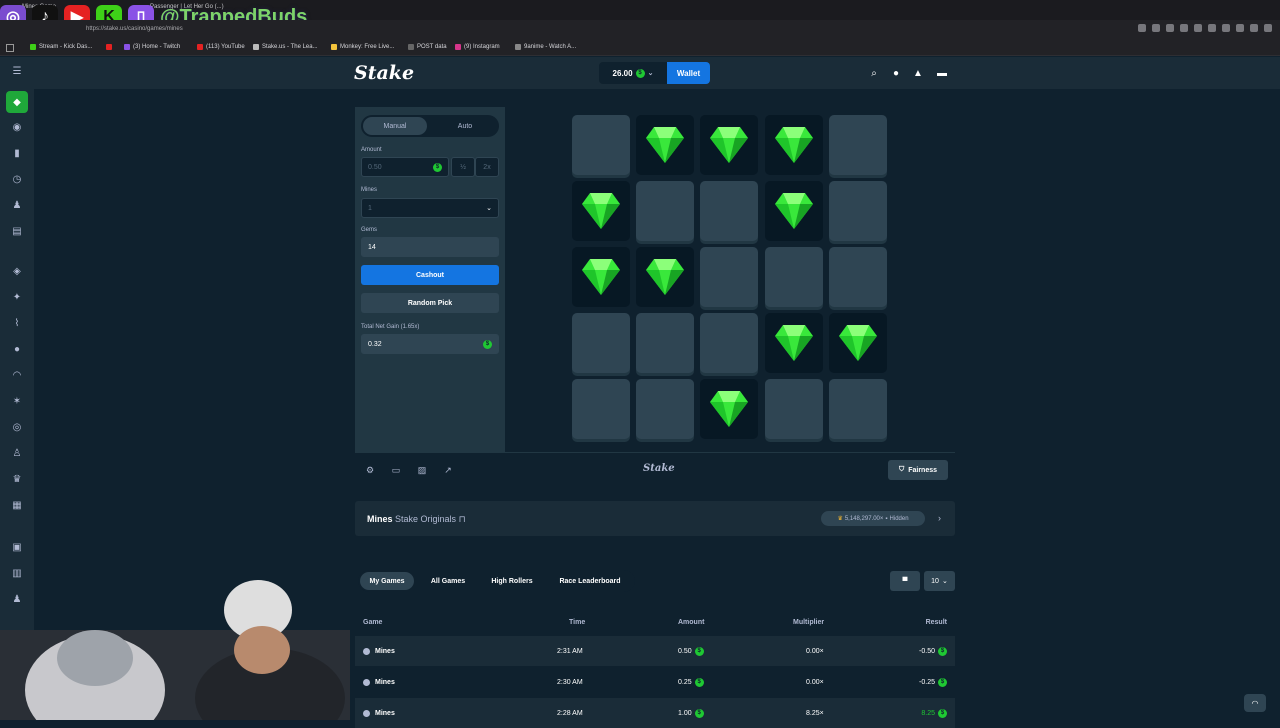 This screenshot has width=1280, height=728. Describe the element at coordinates (939, 581) in the screenshot. I see `page-size-select: 10 ⌄` at that location.